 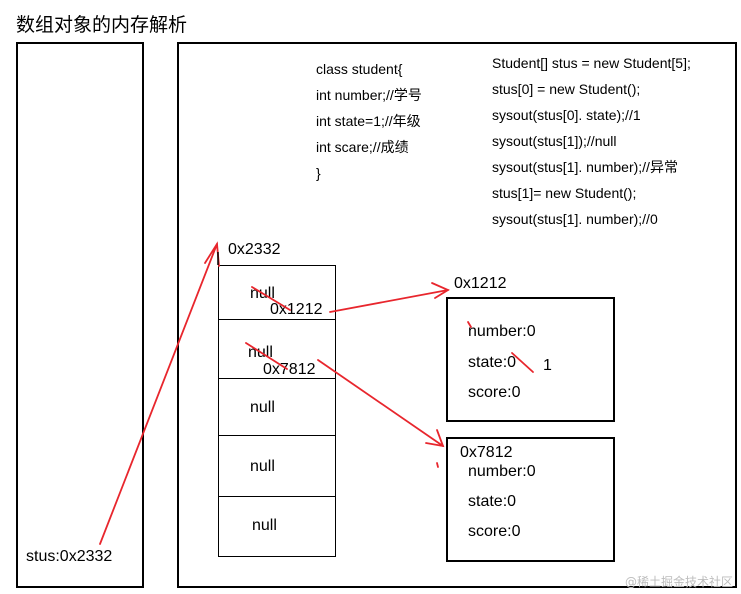 I want to click on array-cell-1-reference: 0x7812, so click(x=289, y=369).